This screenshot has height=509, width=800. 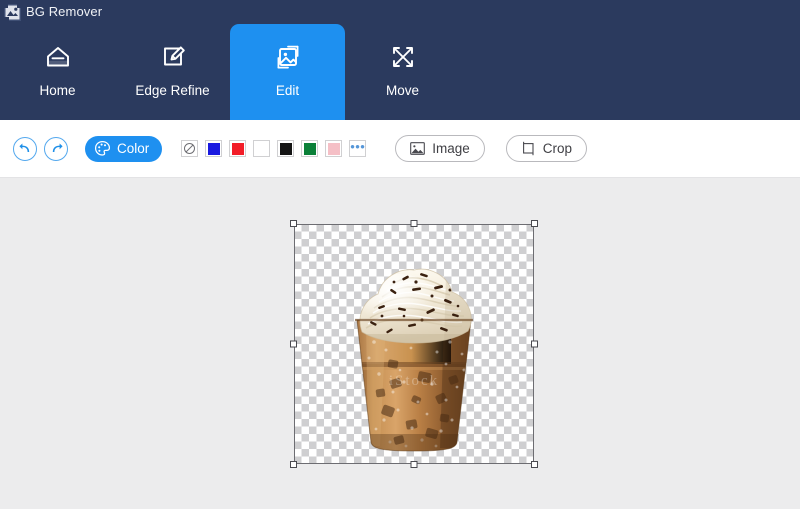 I want to click on nav-tab-move: Move, so click(x=402, y=72).